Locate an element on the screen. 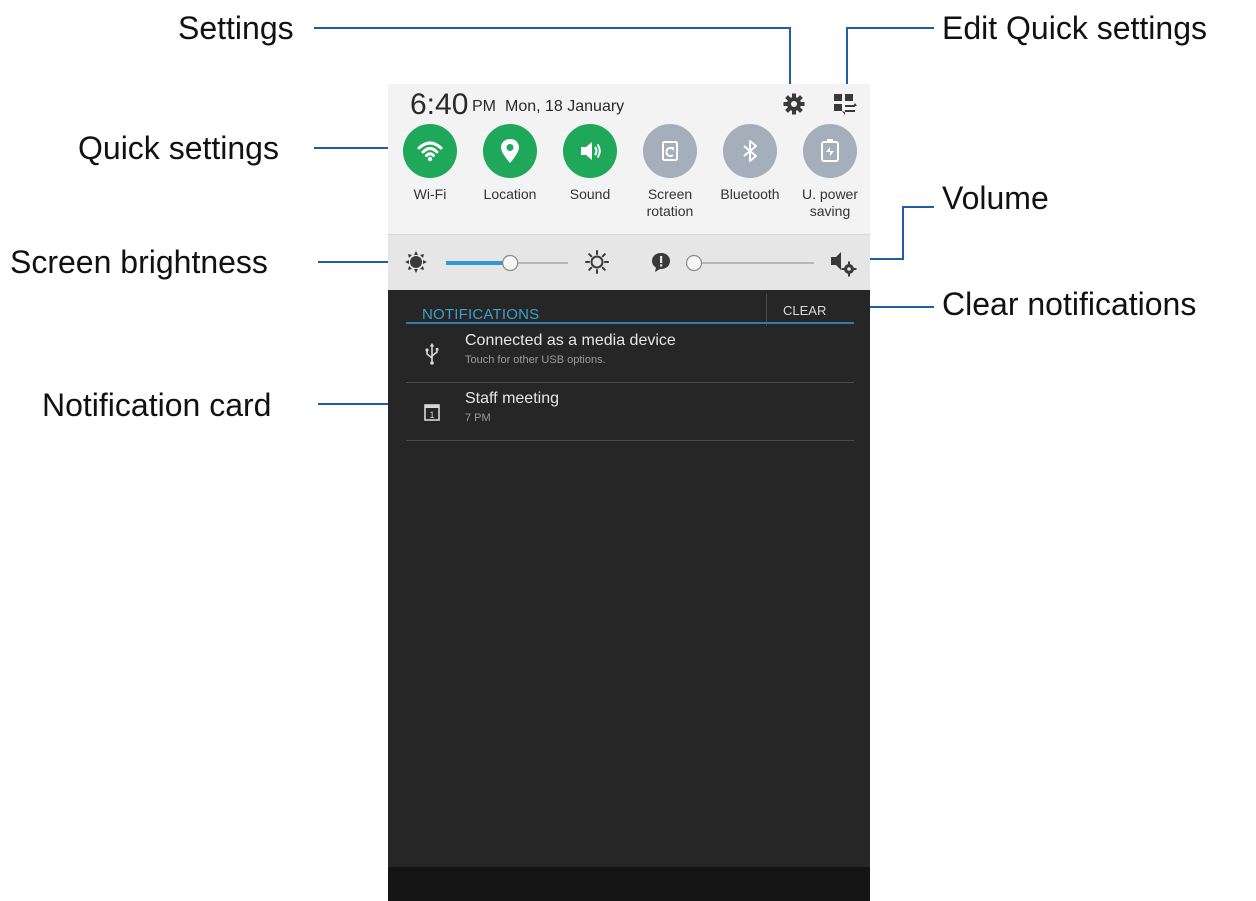 The height and width of the screenshot is (901, 1256). wifi-icon is located at coordinates (430, 151).